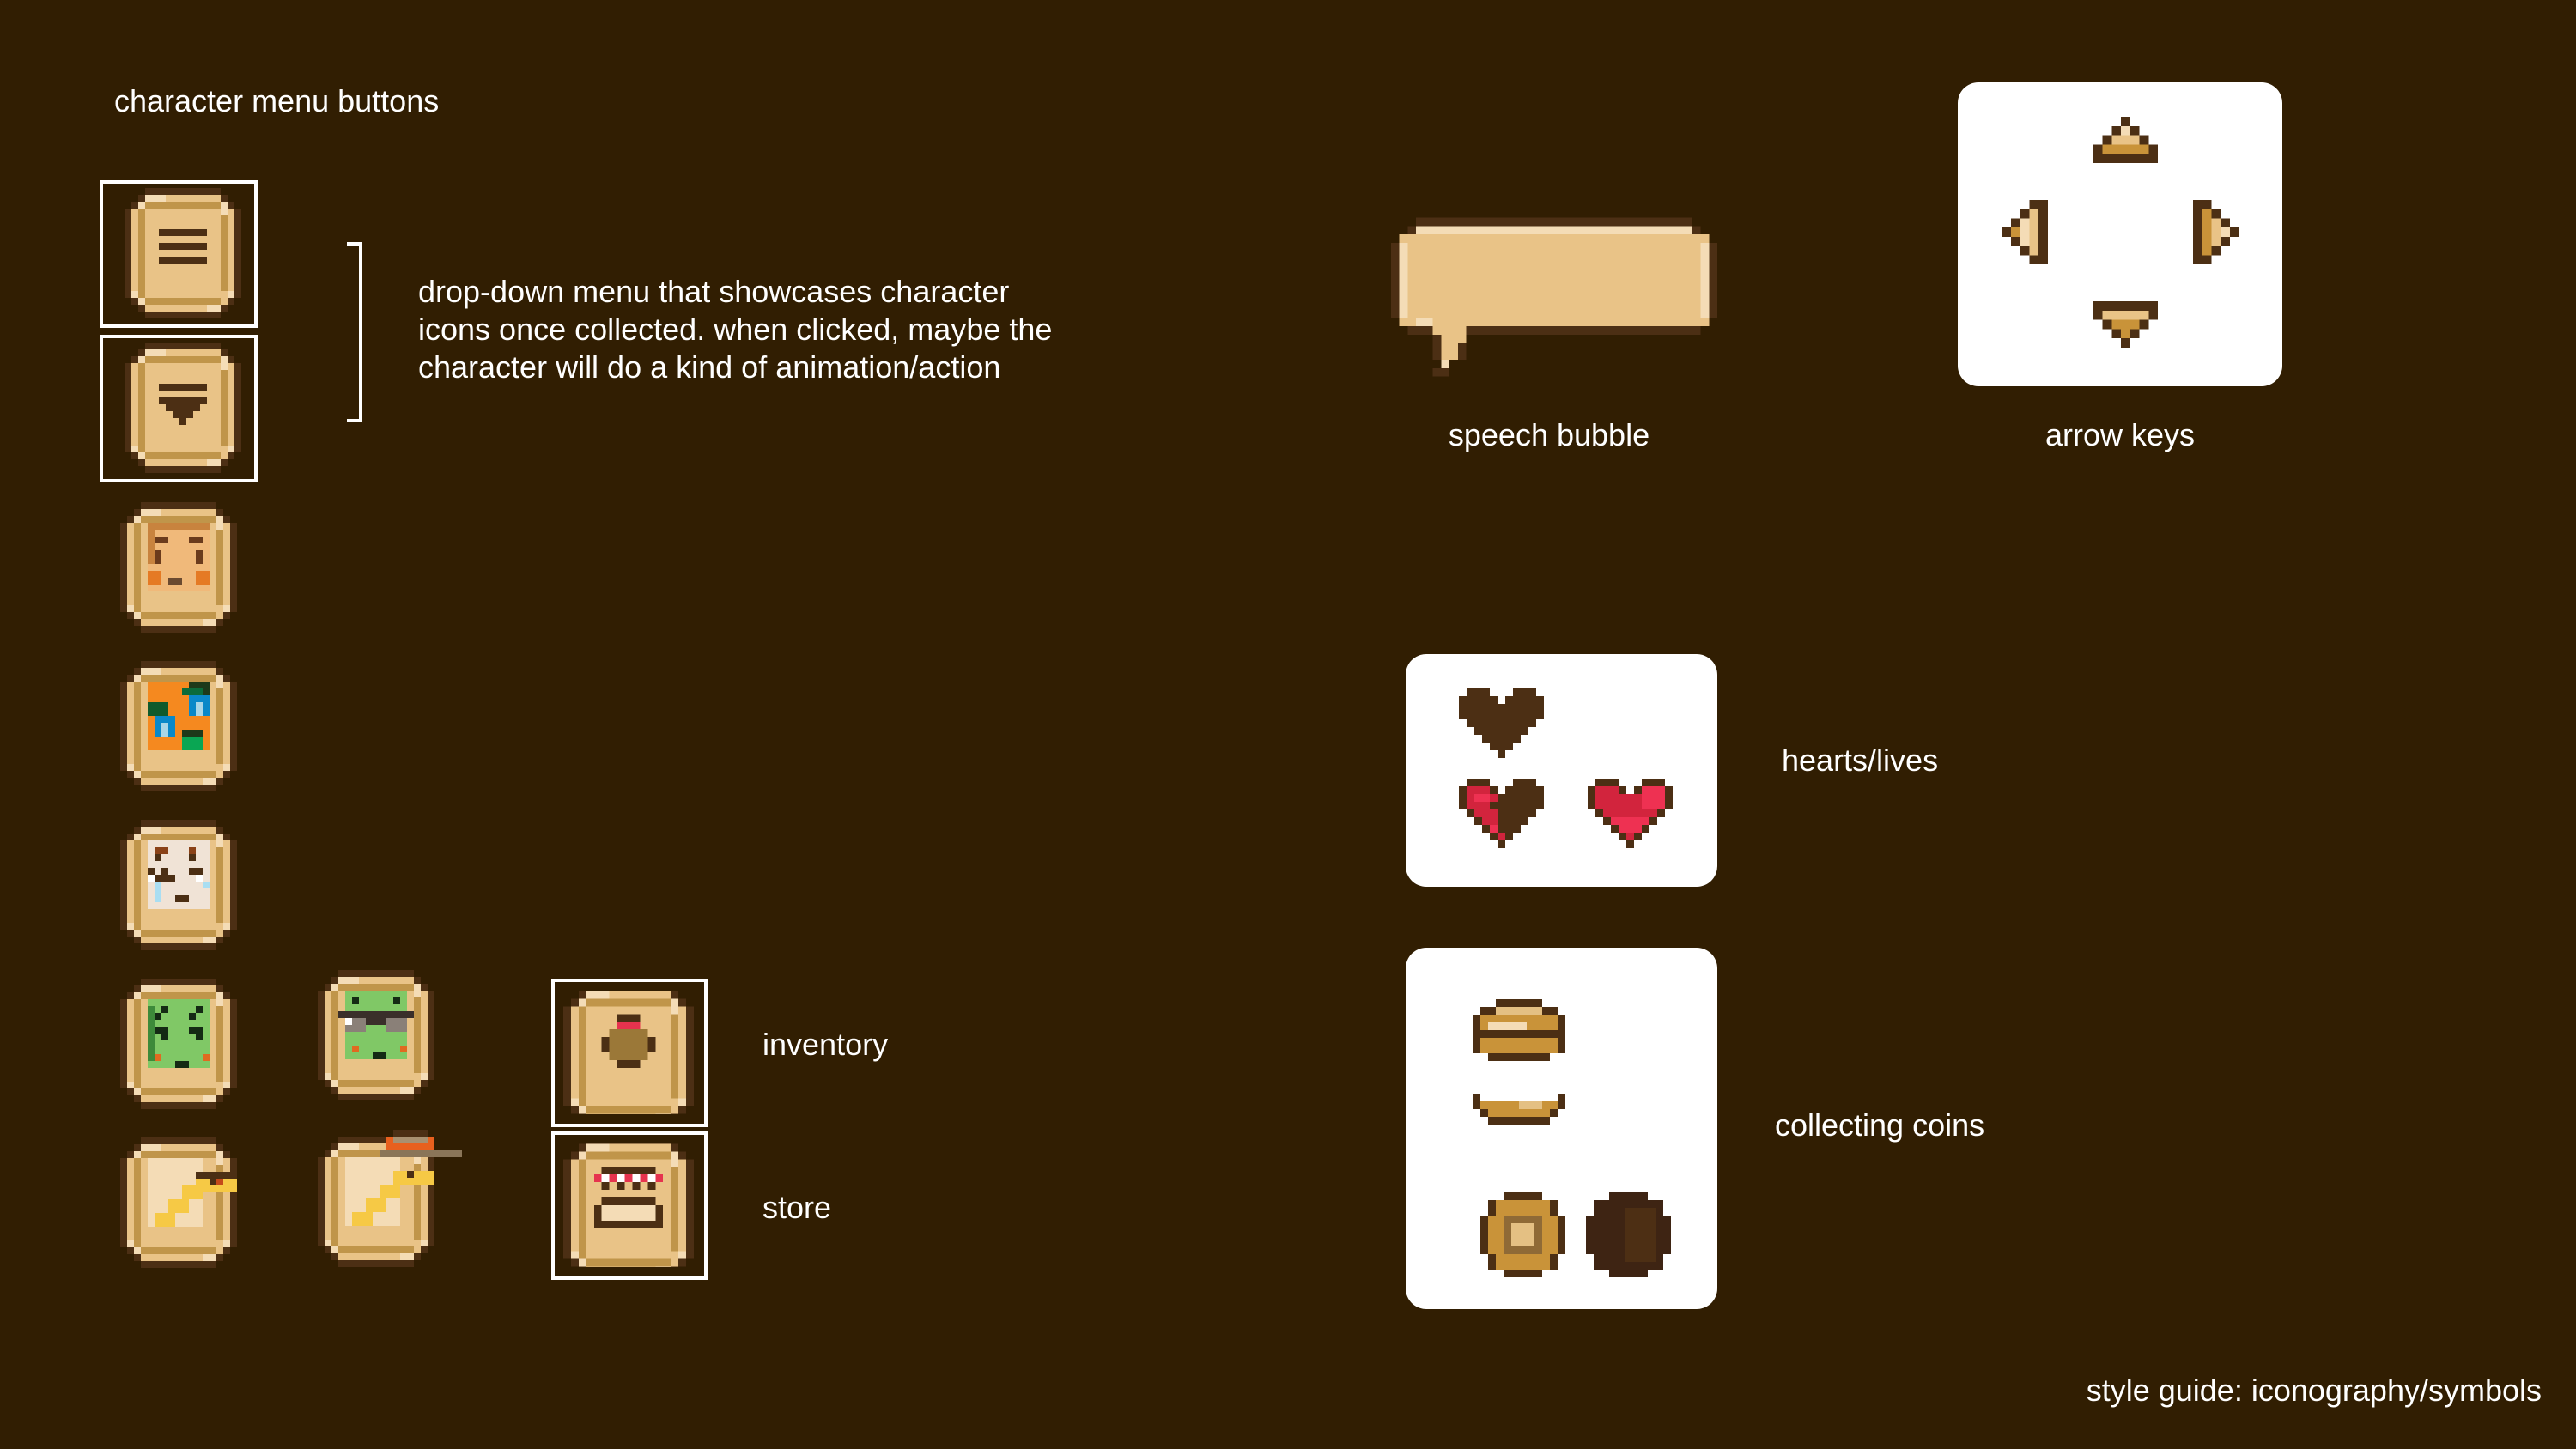 This screenshot has height=1449, width=2576. What do you see at coordinates (714, 291) in the screenshot?
I see `description-line: drop-down menu that showcases character` at bounding box center [714, 291].